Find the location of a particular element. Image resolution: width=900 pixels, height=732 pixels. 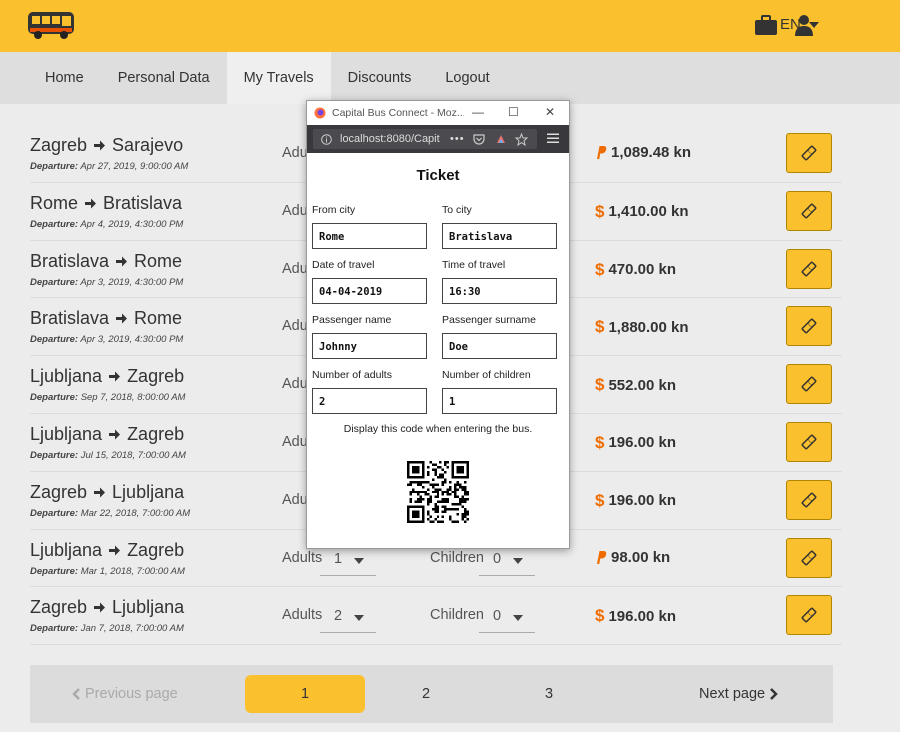

departure-time: Mar 1, 2018, 7:00:00 AM is located at coordinates (132, 571).